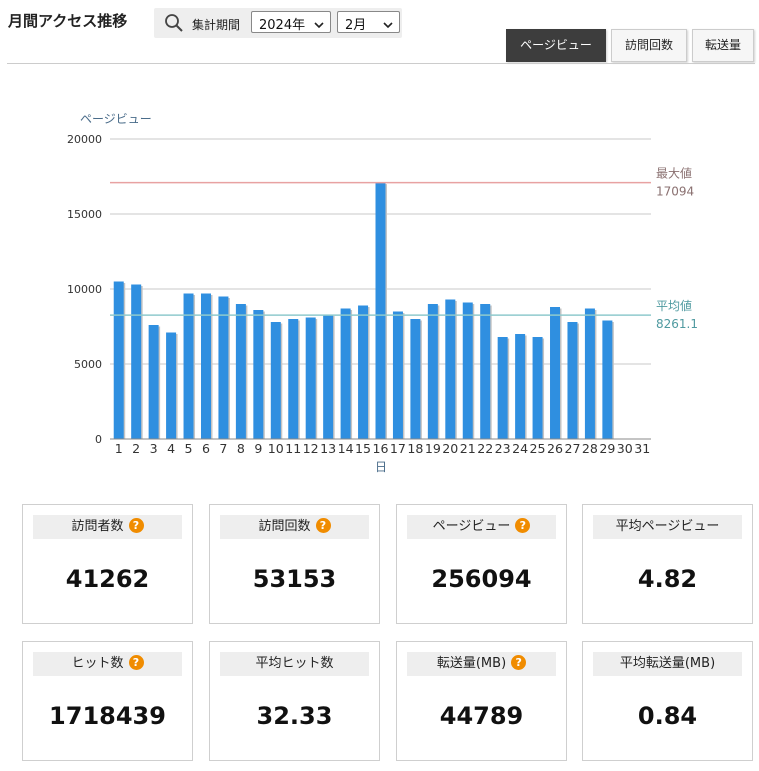  What do you see at coordinates (136, 449) in the screenshot?
I see `x-tick-label: 2` at bounding box center [136, 449].